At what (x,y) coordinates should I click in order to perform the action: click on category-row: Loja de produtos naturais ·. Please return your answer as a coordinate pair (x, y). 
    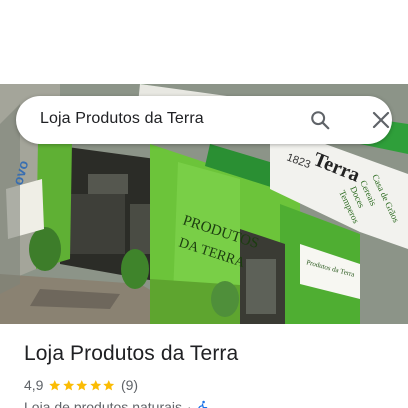
    Looking at the image, I should click on (117, 403).